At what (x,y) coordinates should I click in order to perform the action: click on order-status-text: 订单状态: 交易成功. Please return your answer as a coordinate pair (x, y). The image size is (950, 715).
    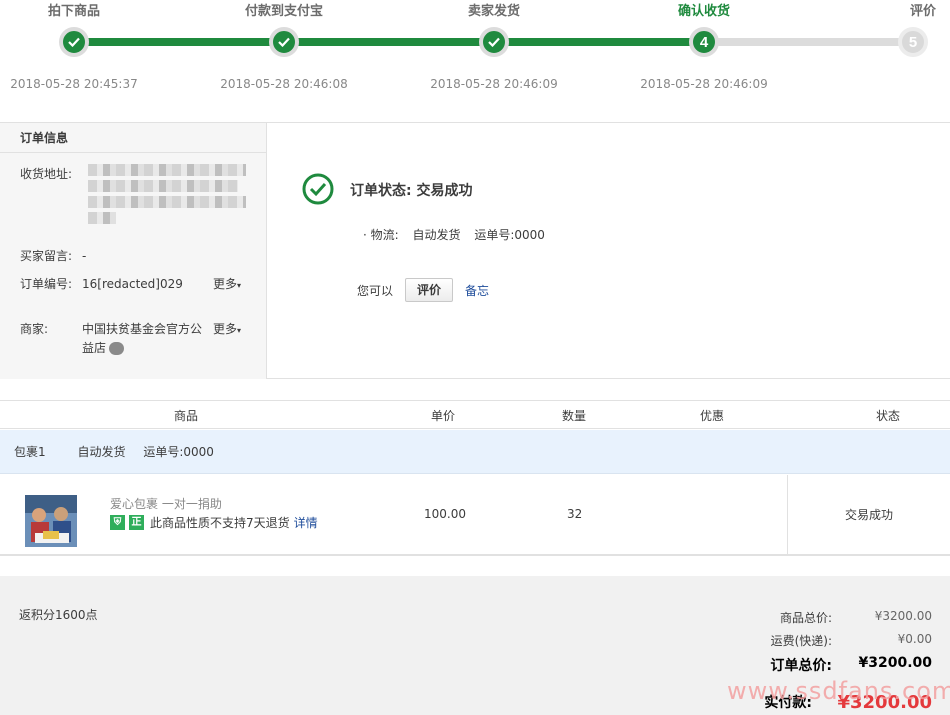
    Looking at the image, I should click on (411, 191).